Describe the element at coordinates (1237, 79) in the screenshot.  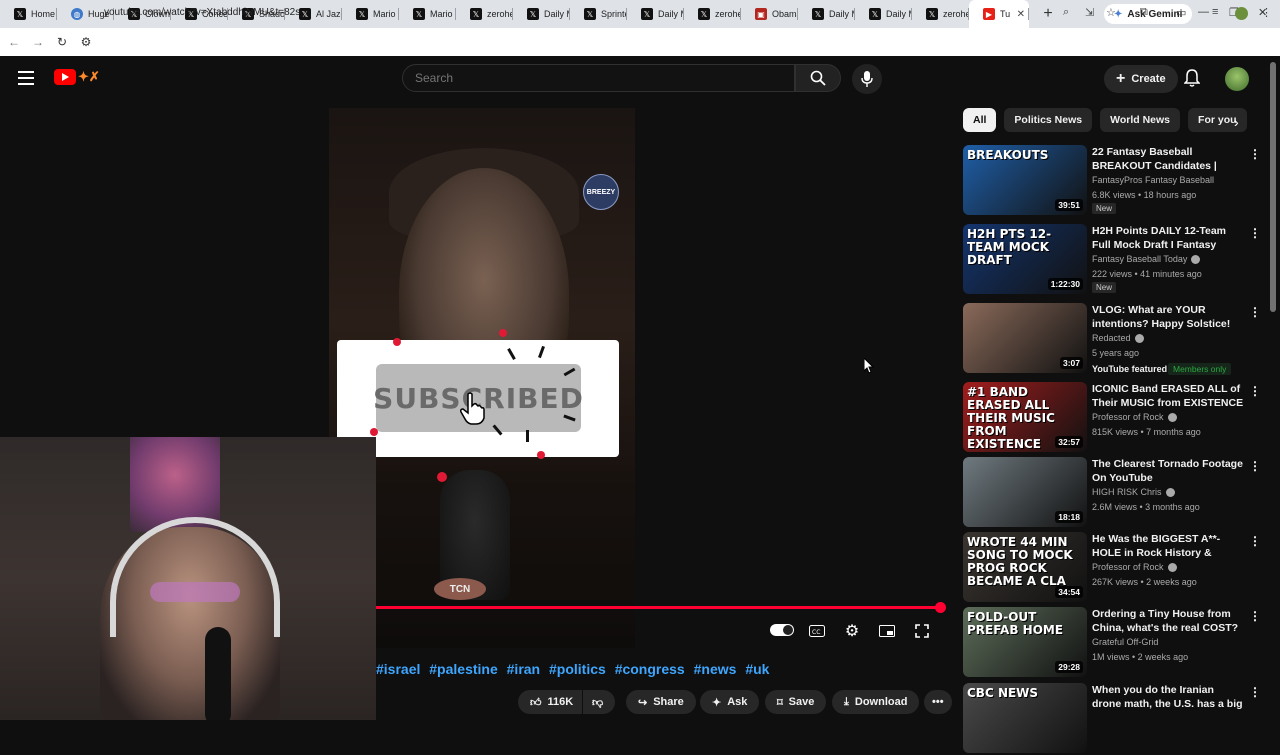
I see `account-avatar` at that location.